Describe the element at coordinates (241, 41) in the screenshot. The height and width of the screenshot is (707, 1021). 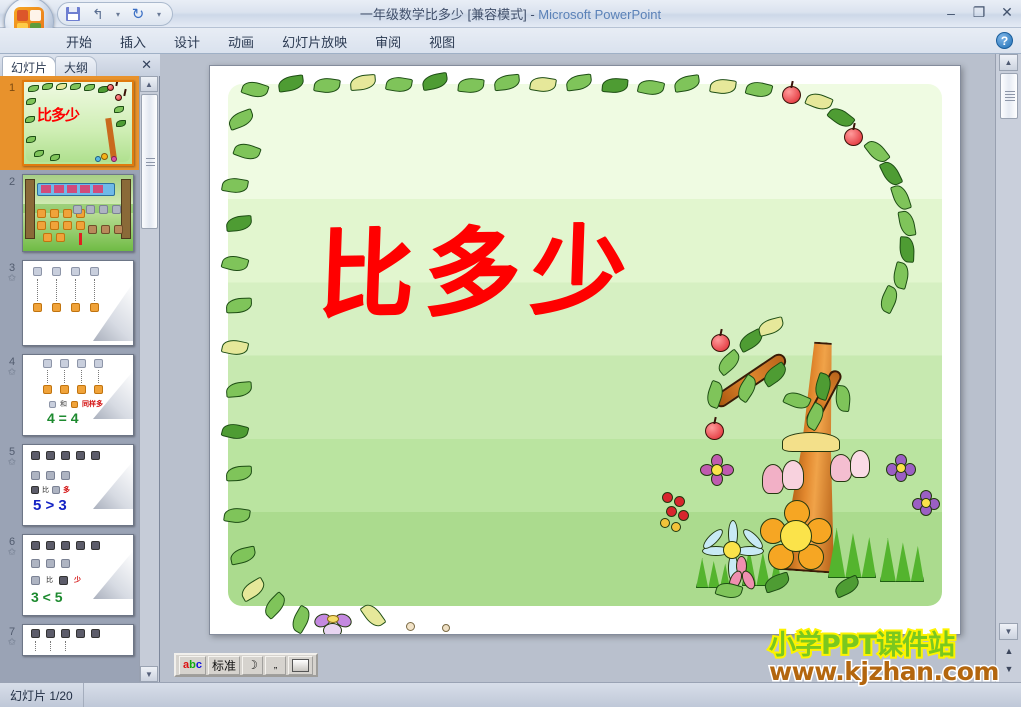
I see `tab-animations: 动画` at that location.